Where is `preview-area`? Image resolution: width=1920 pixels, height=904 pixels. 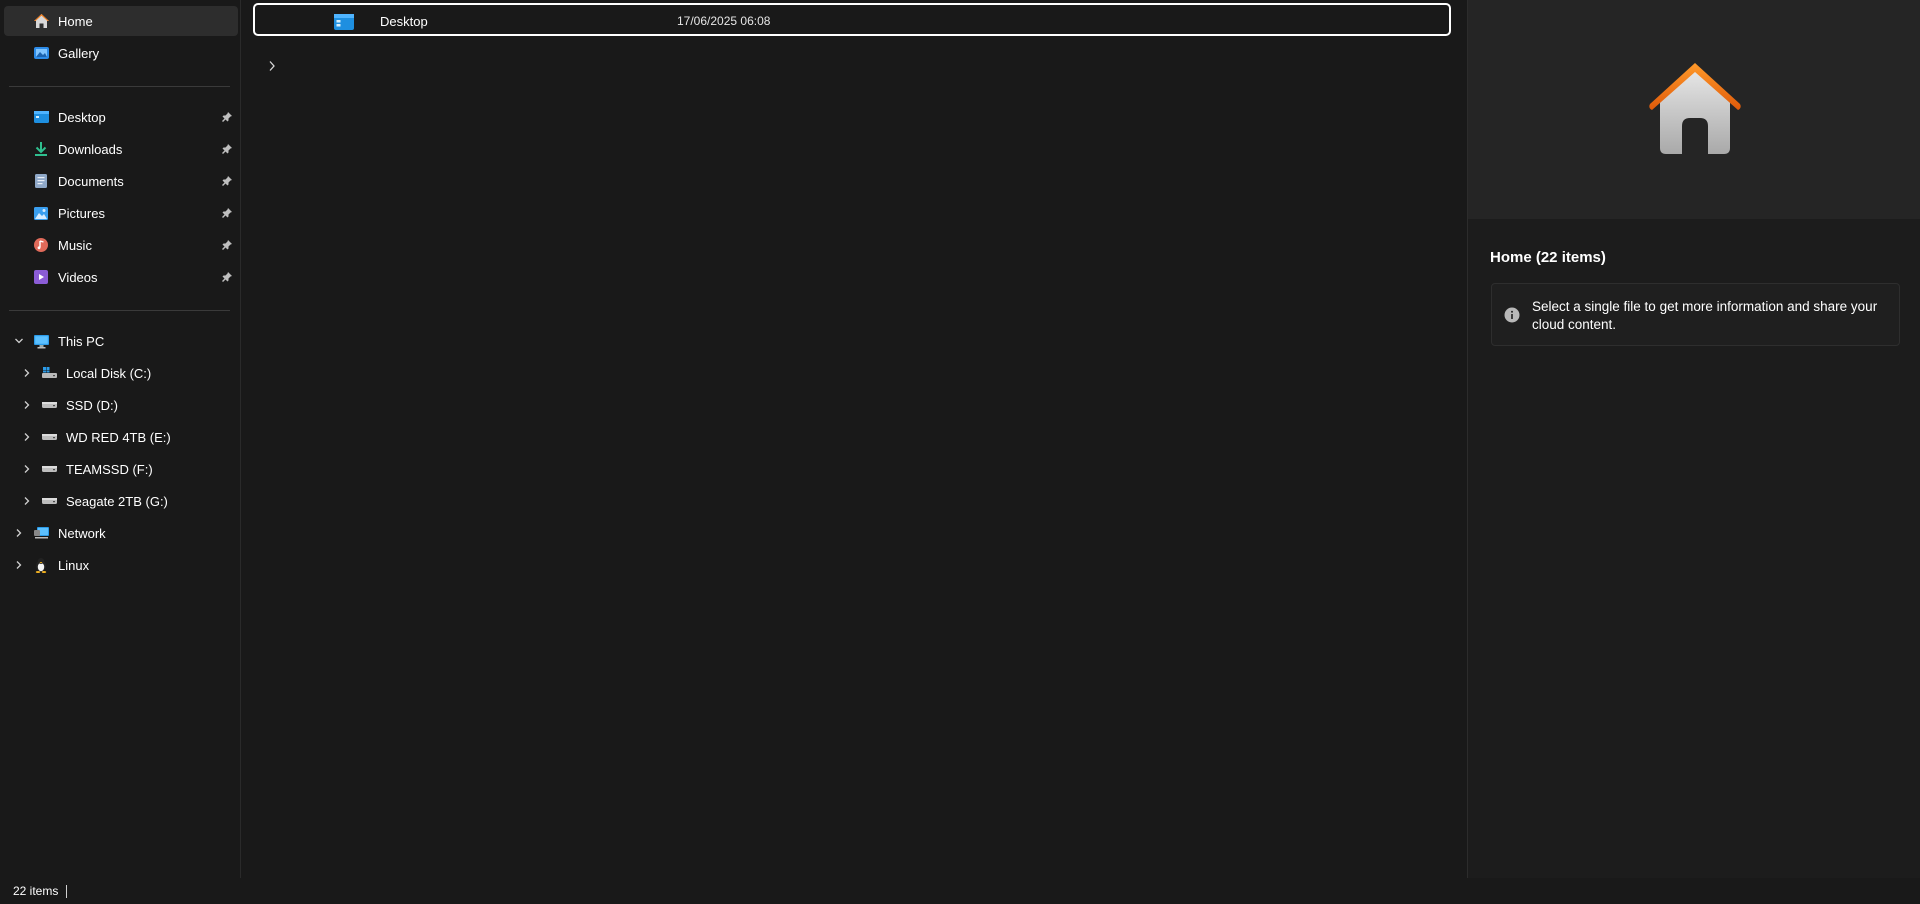 preview-area is located at coordinates (1694, 109).